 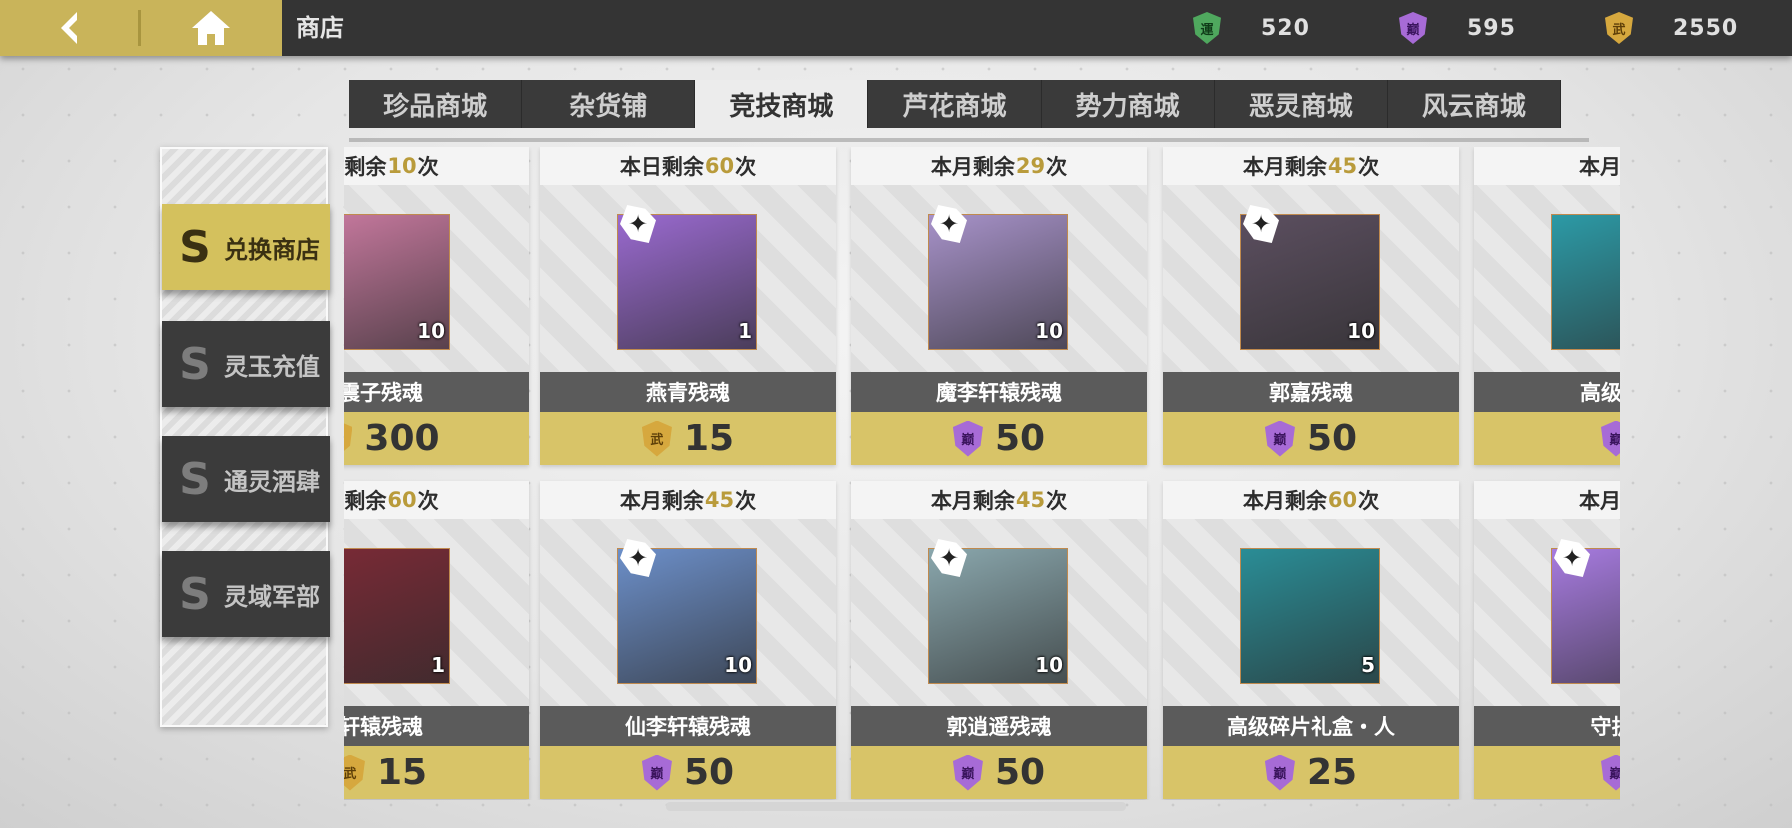 What do you see at coordinates (1311, 306) in the screenshot?
I see `shop-item-card: 本月剩余 45 次 ✦ 10 郭嘉残魂巅 50` at bounding box center [1311, 306].